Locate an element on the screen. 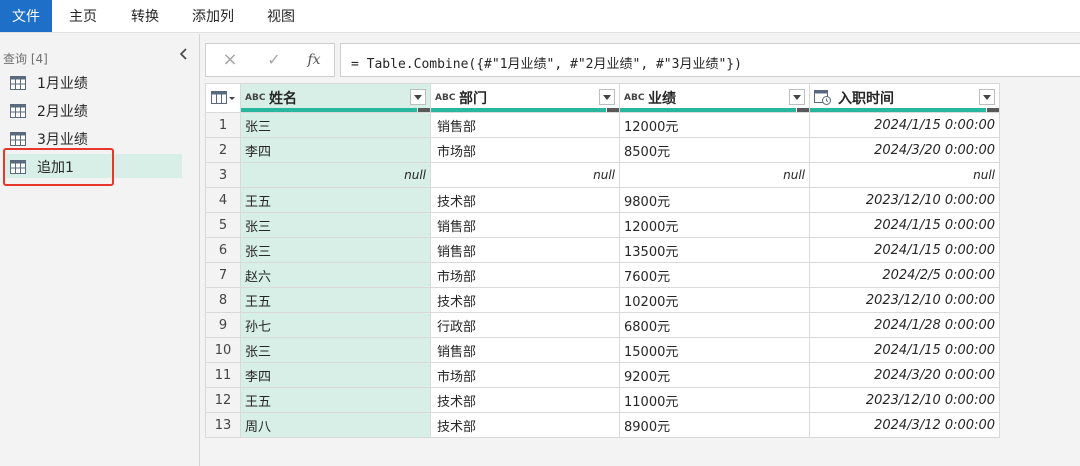 The width and height of the screenshot is (1080, 466). cell-performance: 10200元 is located at coordinates (714, 300).